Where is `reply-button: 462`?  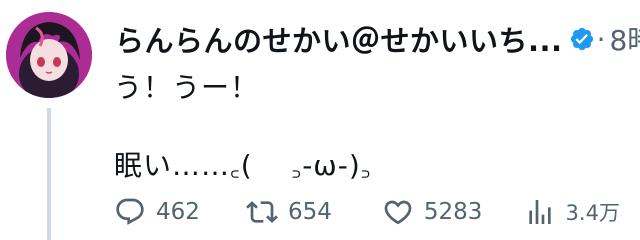
reply-button: 462 is located at coordinates (180, 212).